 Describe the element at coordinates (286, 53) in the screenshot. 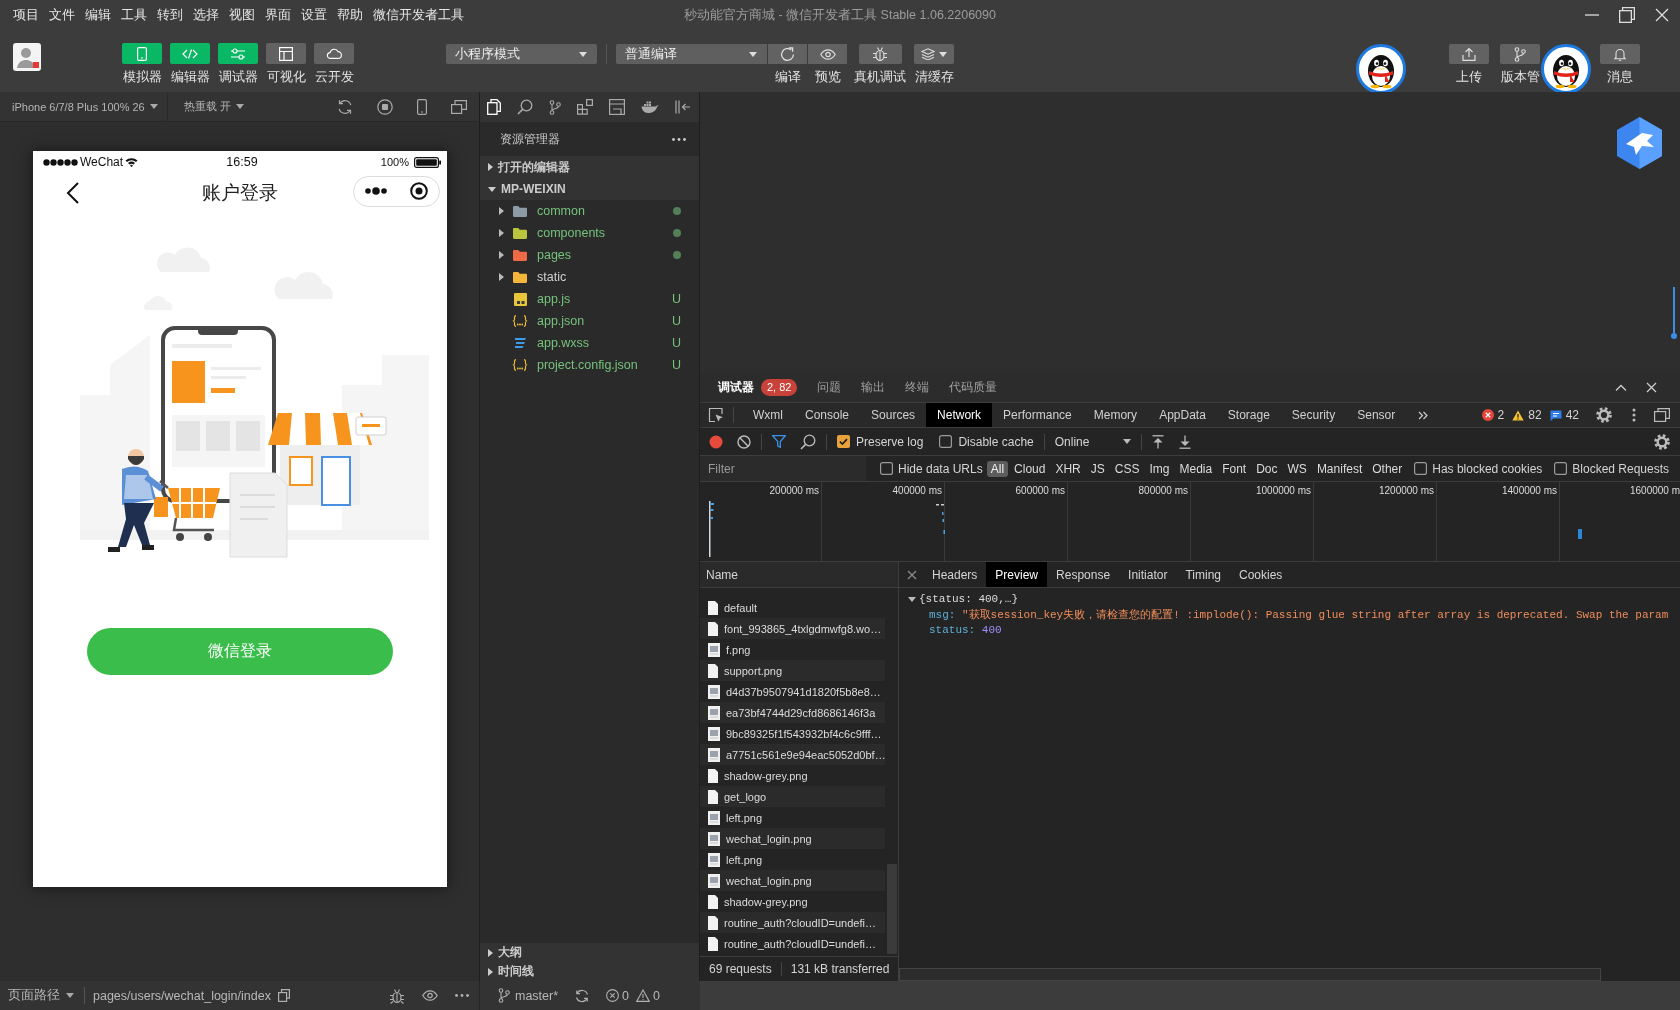

I see `visual-button` at that location.